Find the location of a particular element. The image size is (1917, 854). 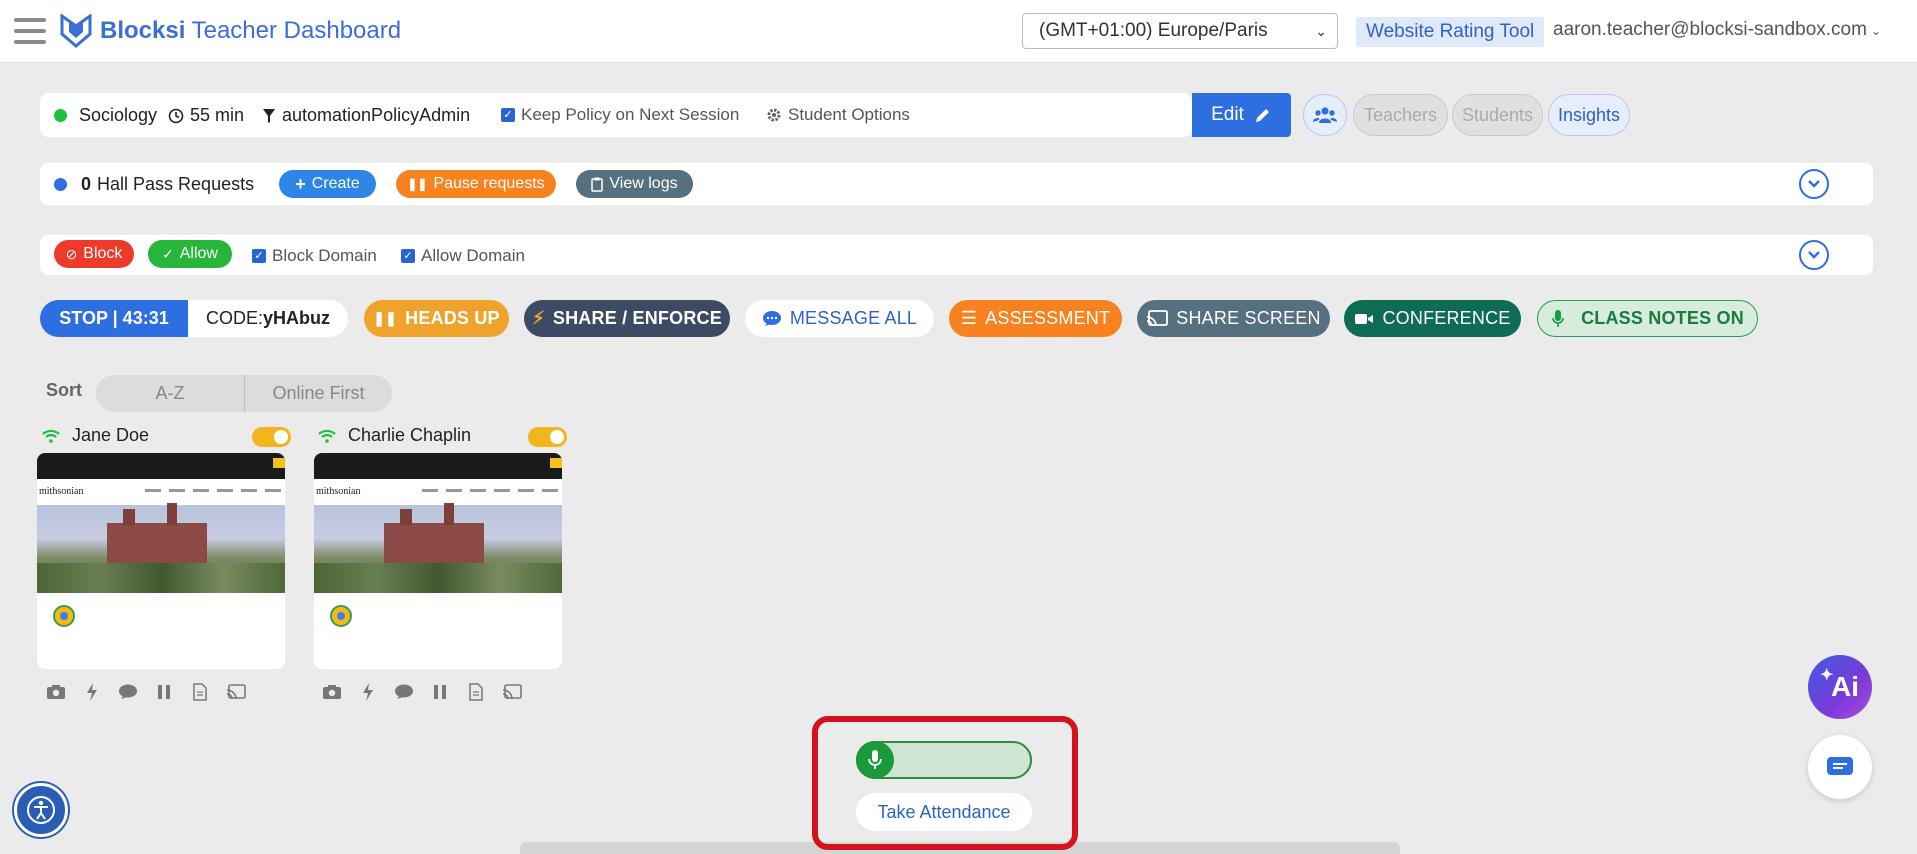

session-duration: 55 min is located at coordinates (206, 115).